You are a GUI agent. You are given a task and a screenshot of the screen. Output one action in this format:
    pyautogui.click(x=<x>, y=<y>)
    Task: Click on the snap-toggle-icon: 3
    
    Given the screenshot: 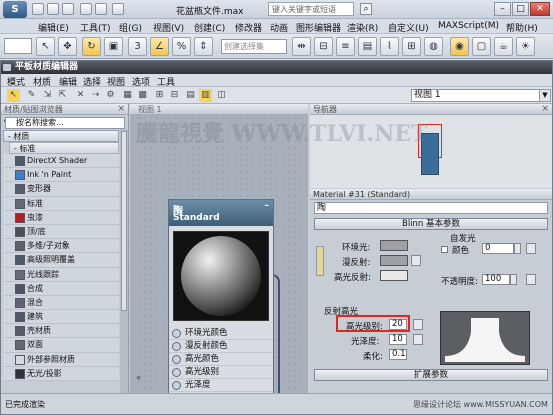 What is the action you would take?
    pyautogui.click(x=137, y=46)
    